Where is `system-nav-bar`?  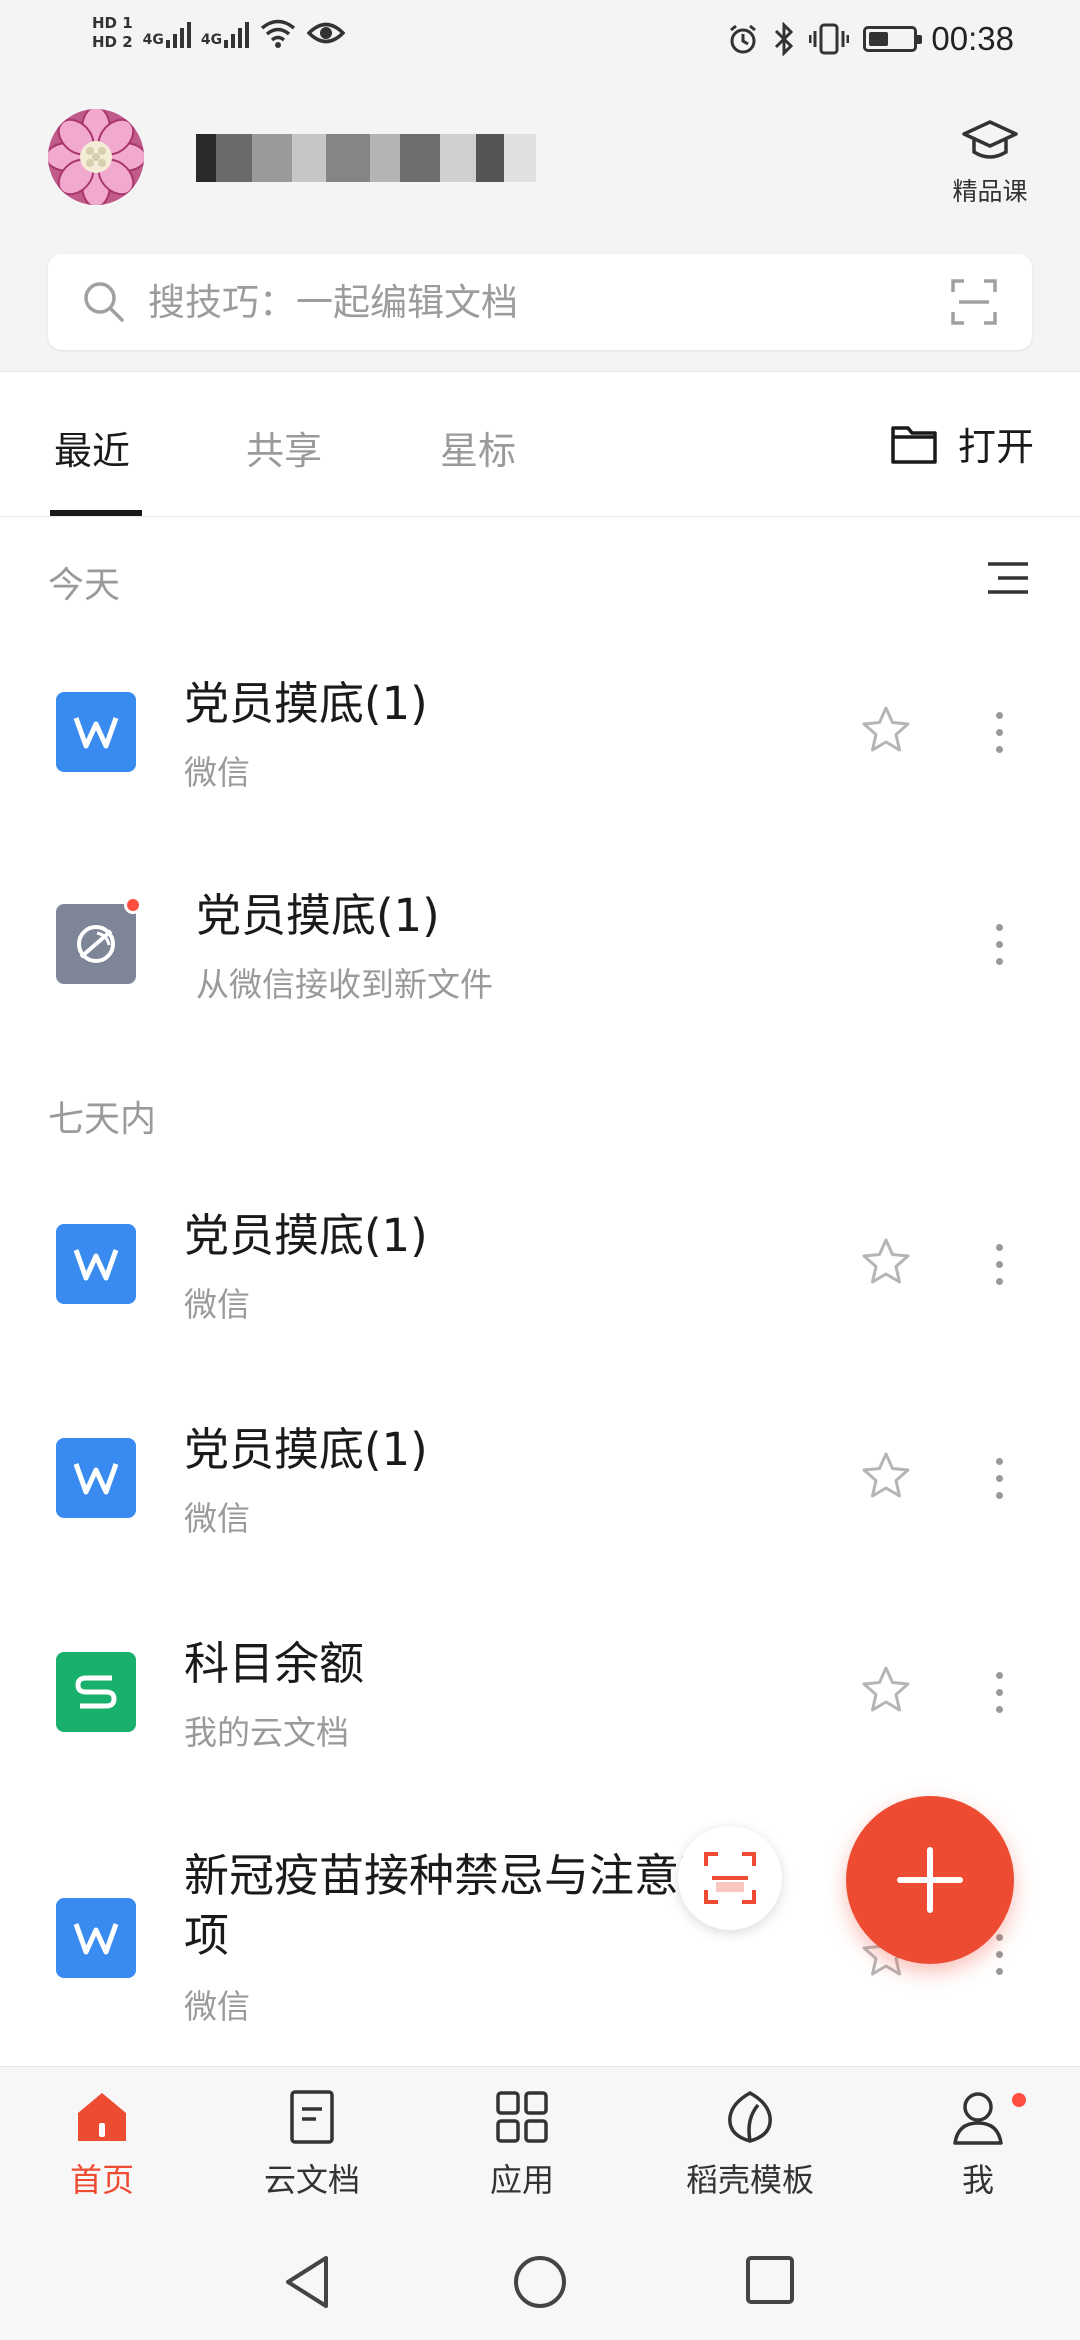
system-nav-bar is located at coordinates (540, 2283).